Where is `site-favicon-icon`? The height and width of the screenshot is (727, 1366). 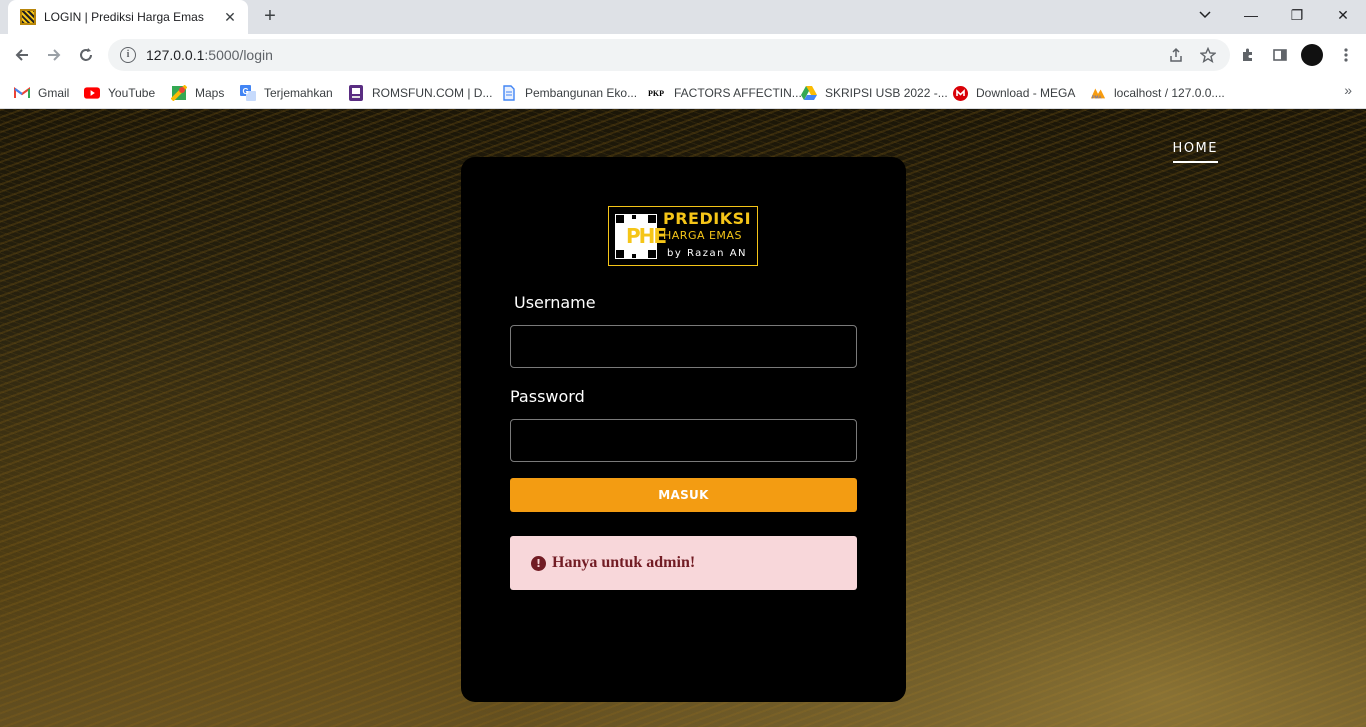 site-favicon-icon is located at coordinates (28, 17).